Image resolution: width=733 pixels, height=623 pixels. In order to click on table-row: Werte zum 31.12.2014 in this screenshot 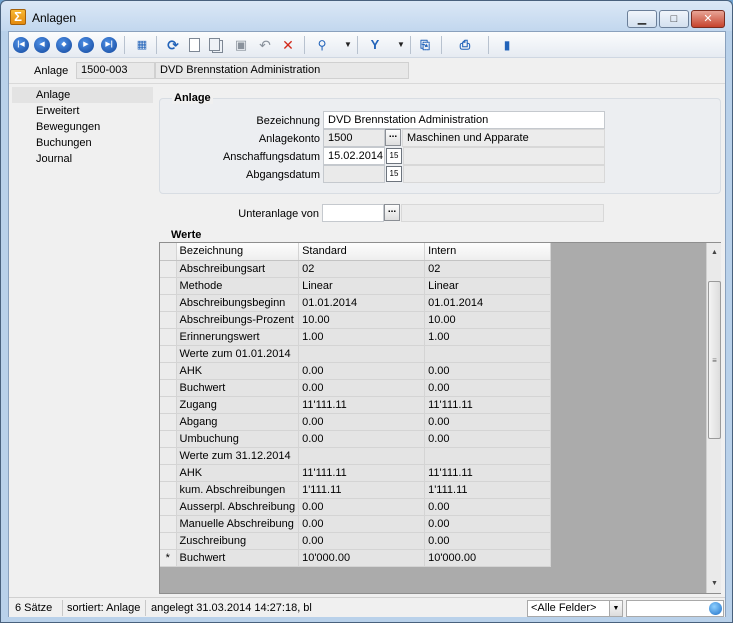, I will do `click(356, 456)`.